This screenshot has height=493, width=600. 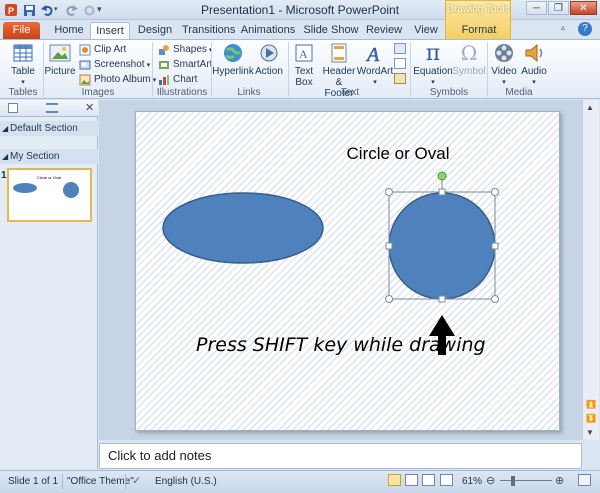 What do you see at coordinates (303, 54) in the screenshot?
I see `svg-text: A` at bounding box center [303, 54].